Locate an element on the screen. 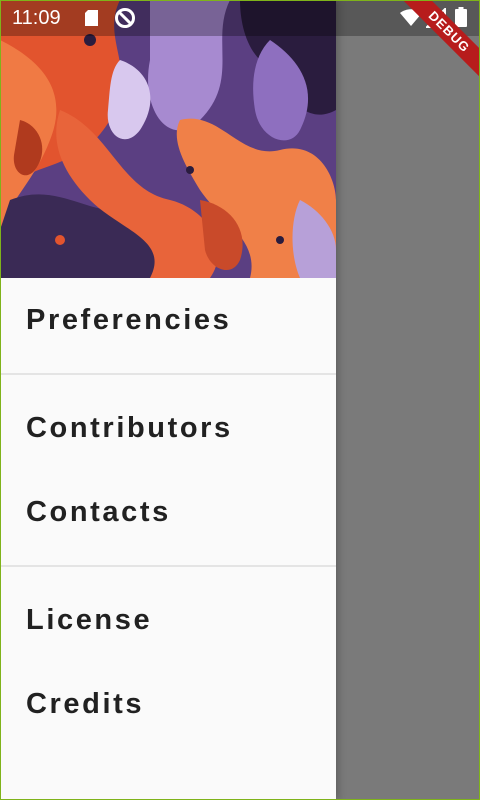 This screenshot has width=480, height=800. drawer-item-preferencies: Preferencies is located at coordinates (168, 320).